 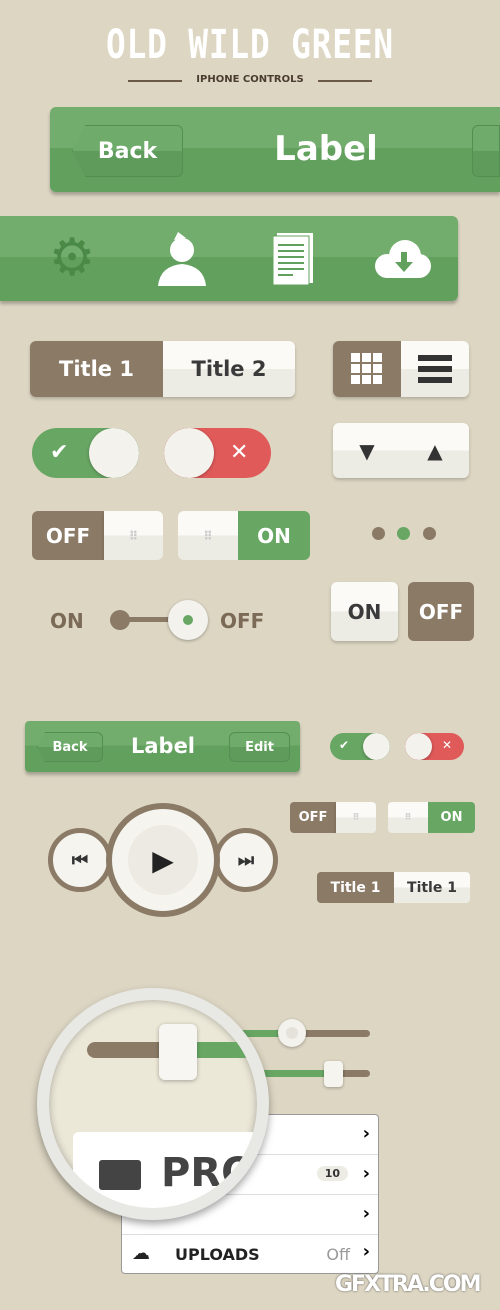 I want to click on arrow-up-button: ▲, so click(x=435, y=450).